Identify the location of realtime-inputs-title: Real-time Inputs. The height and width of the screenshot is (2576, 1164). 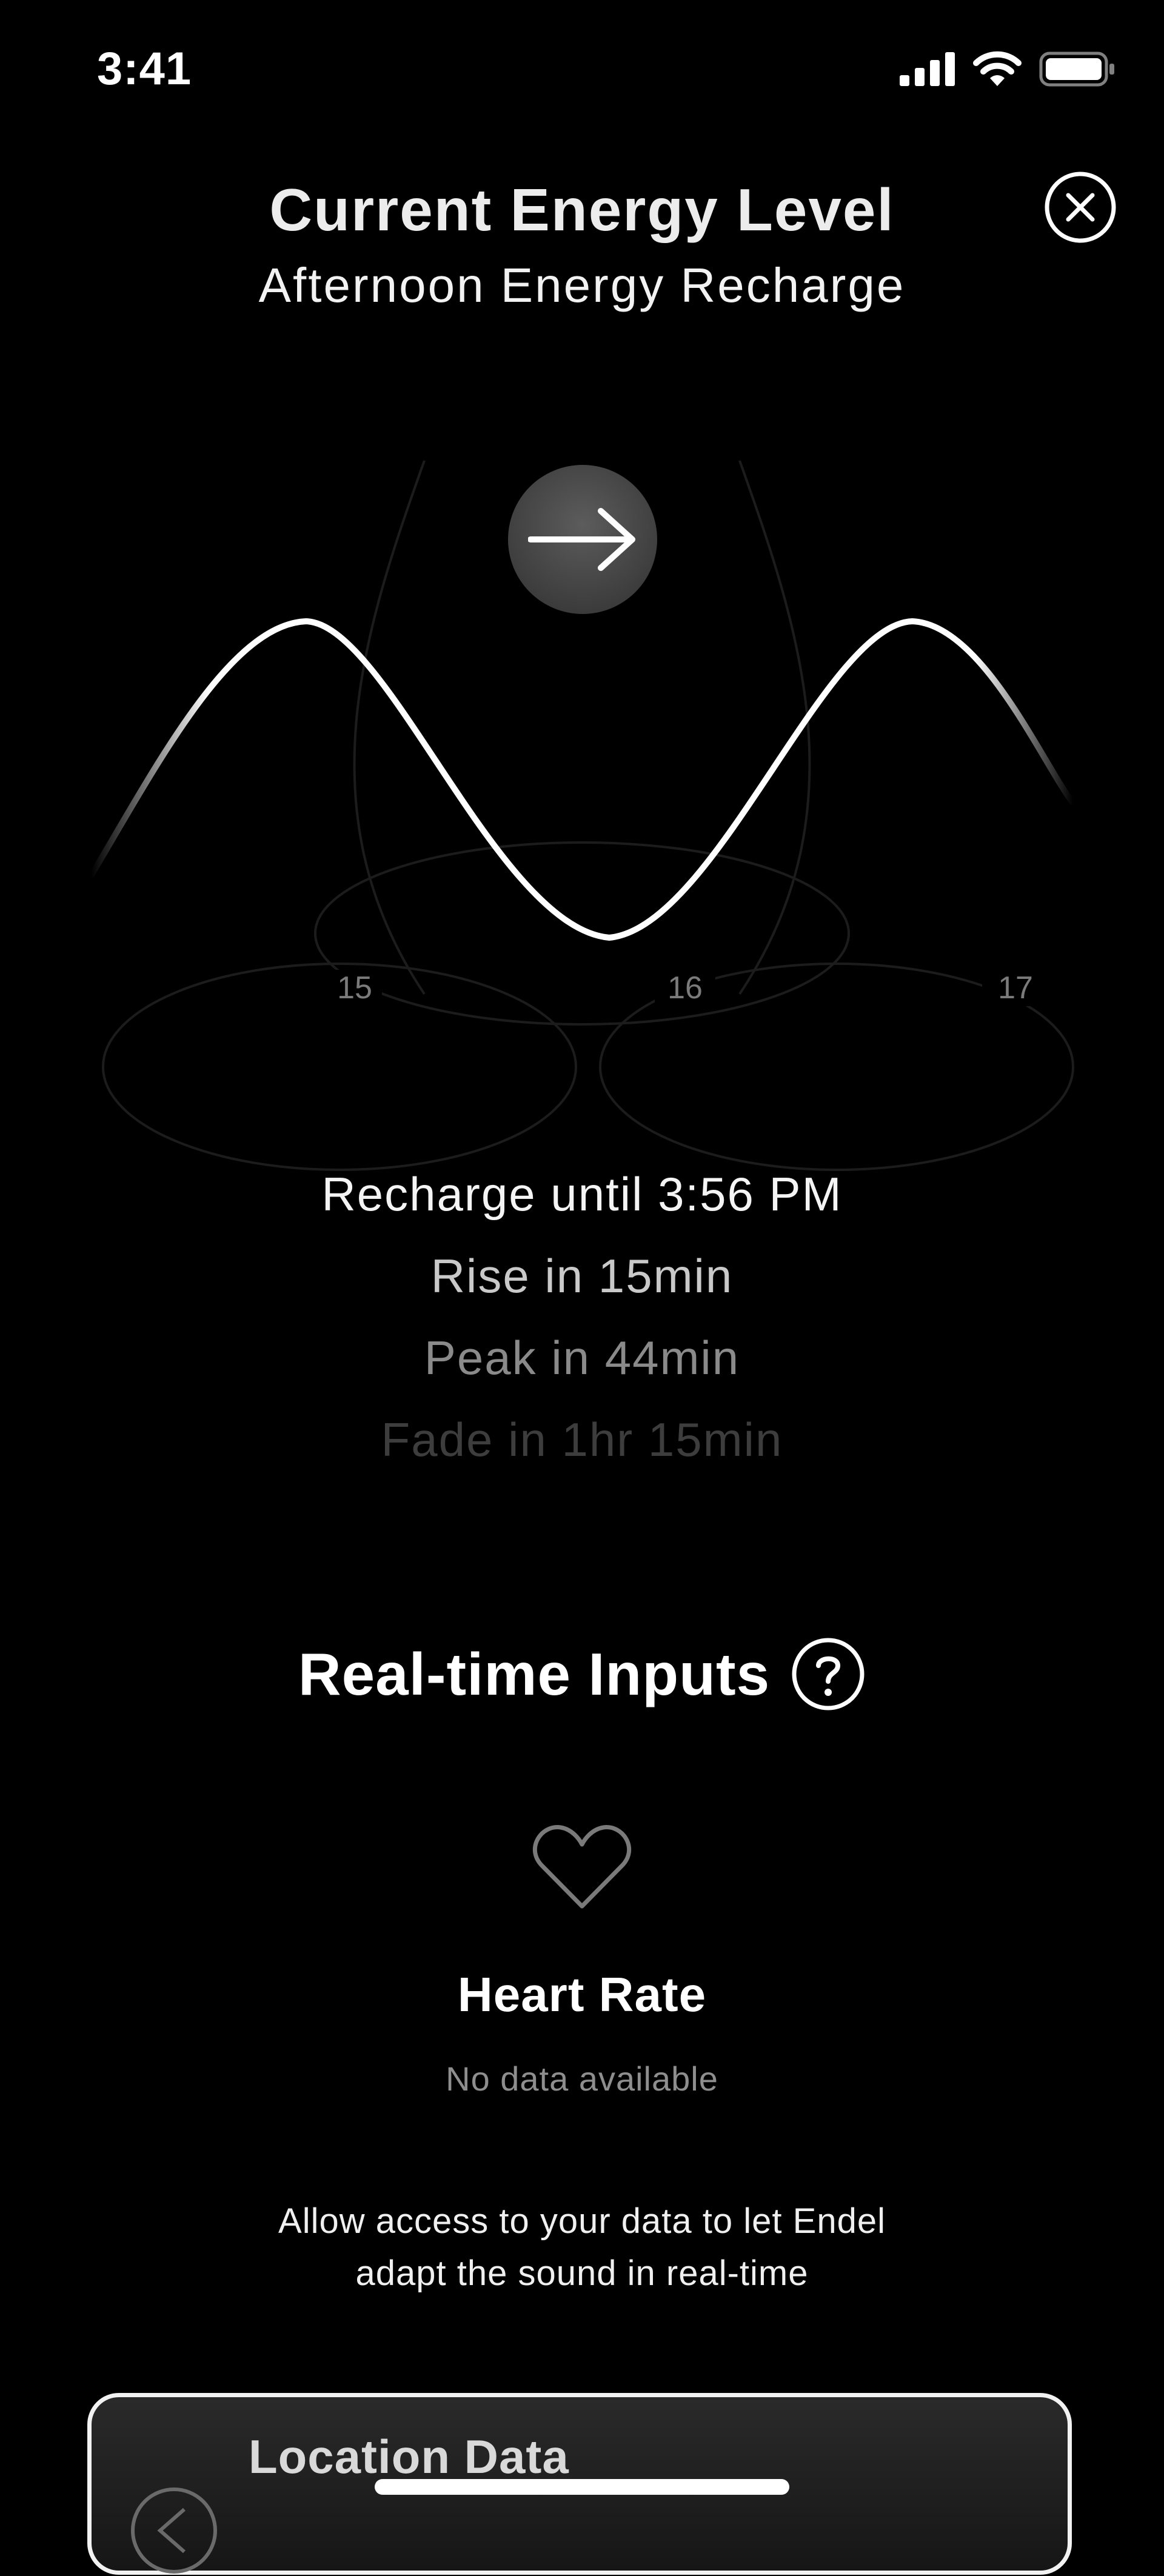
(534, 1673).